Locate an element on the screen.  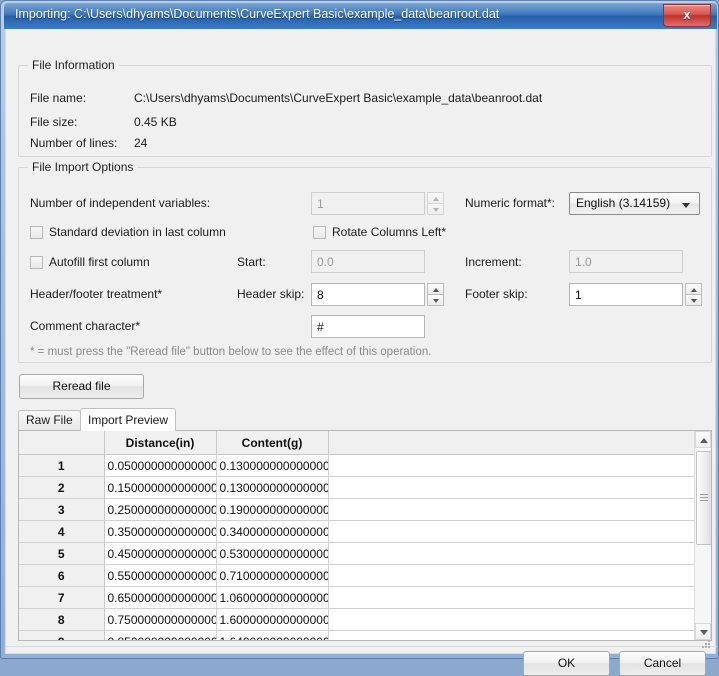
footer-skip-label: Footer skip: is located at coordinates (496, 294).